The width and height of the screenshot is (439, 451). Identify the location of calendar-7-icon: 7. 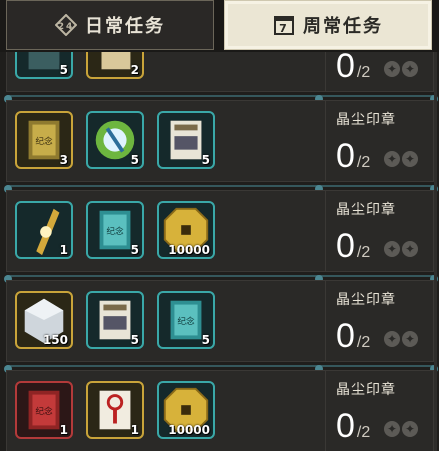
(284, 25).